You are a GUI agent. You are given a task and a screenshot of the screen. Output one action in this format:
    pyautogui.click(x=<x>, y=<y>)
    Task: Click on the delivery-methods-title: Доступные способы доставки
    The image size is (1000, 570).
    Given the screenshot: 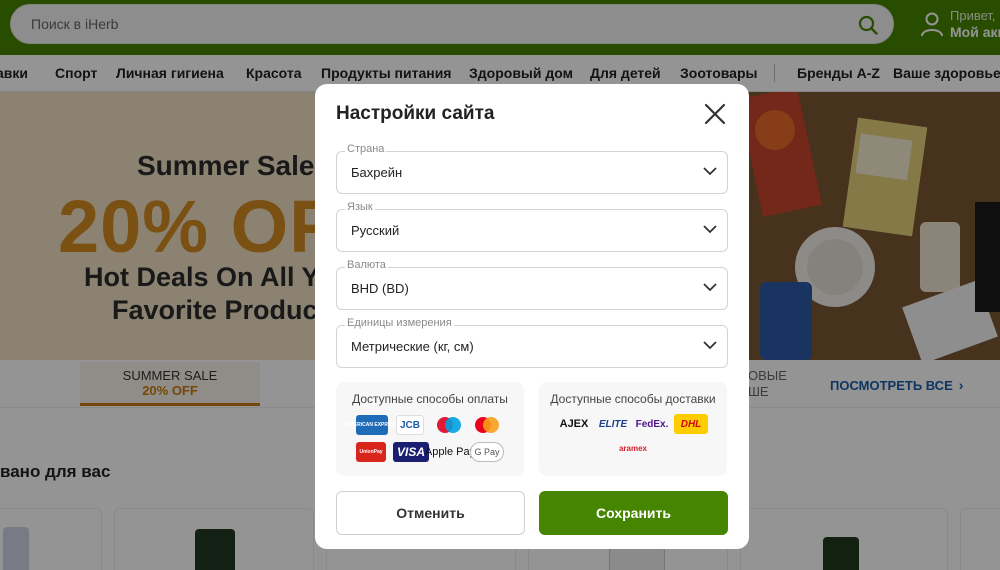 What is the action you would take?
    pyautogui.click(x=633, y=399)
    